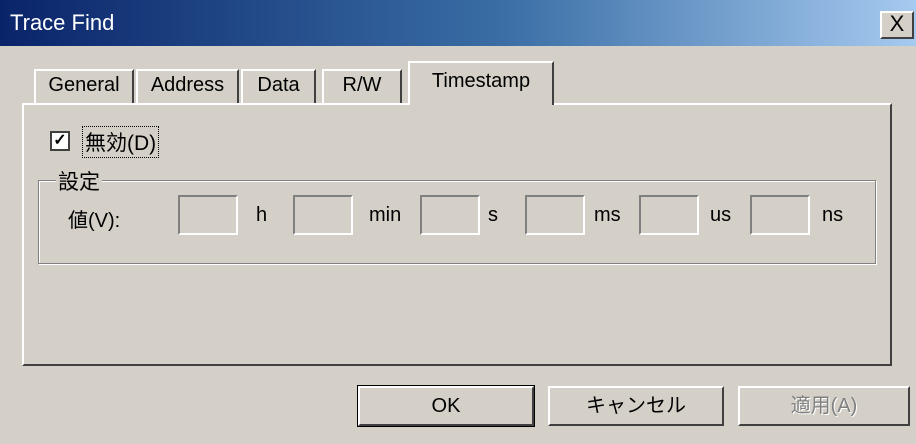 The height and width of the screenshot is (444, 916). What do you see at coordinates (607, 215) in the screenshot?
I see `milliseconds-unit-label: ms` at bounding box center [607, 215].